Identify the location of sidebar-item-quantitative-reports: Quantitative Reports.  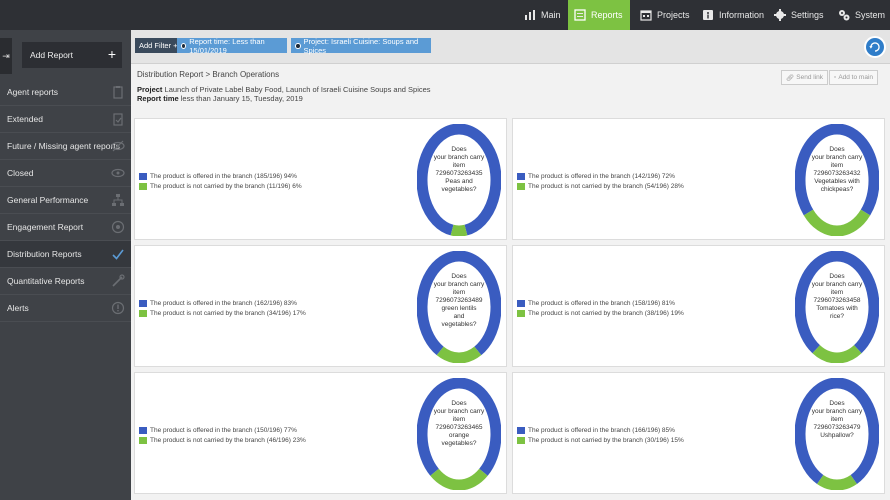
(65, 281).